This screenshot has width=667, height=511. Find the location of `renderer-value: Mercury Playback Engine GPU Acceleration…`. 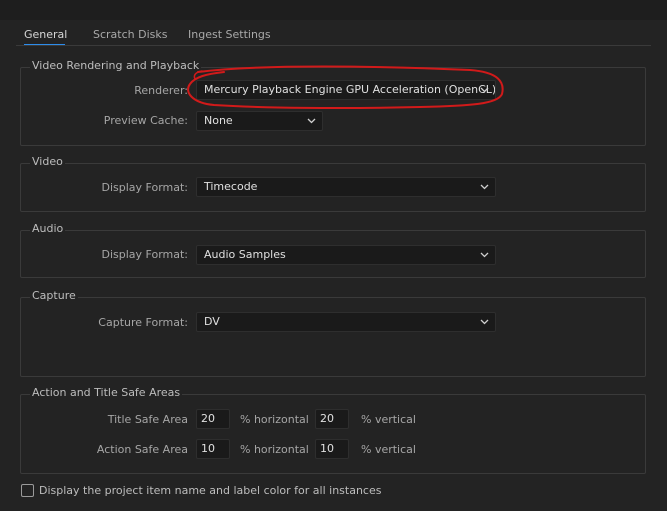

renderer-value: Mercury Playback Engine GPU Acceleration… is located at coordinates (350, 89).